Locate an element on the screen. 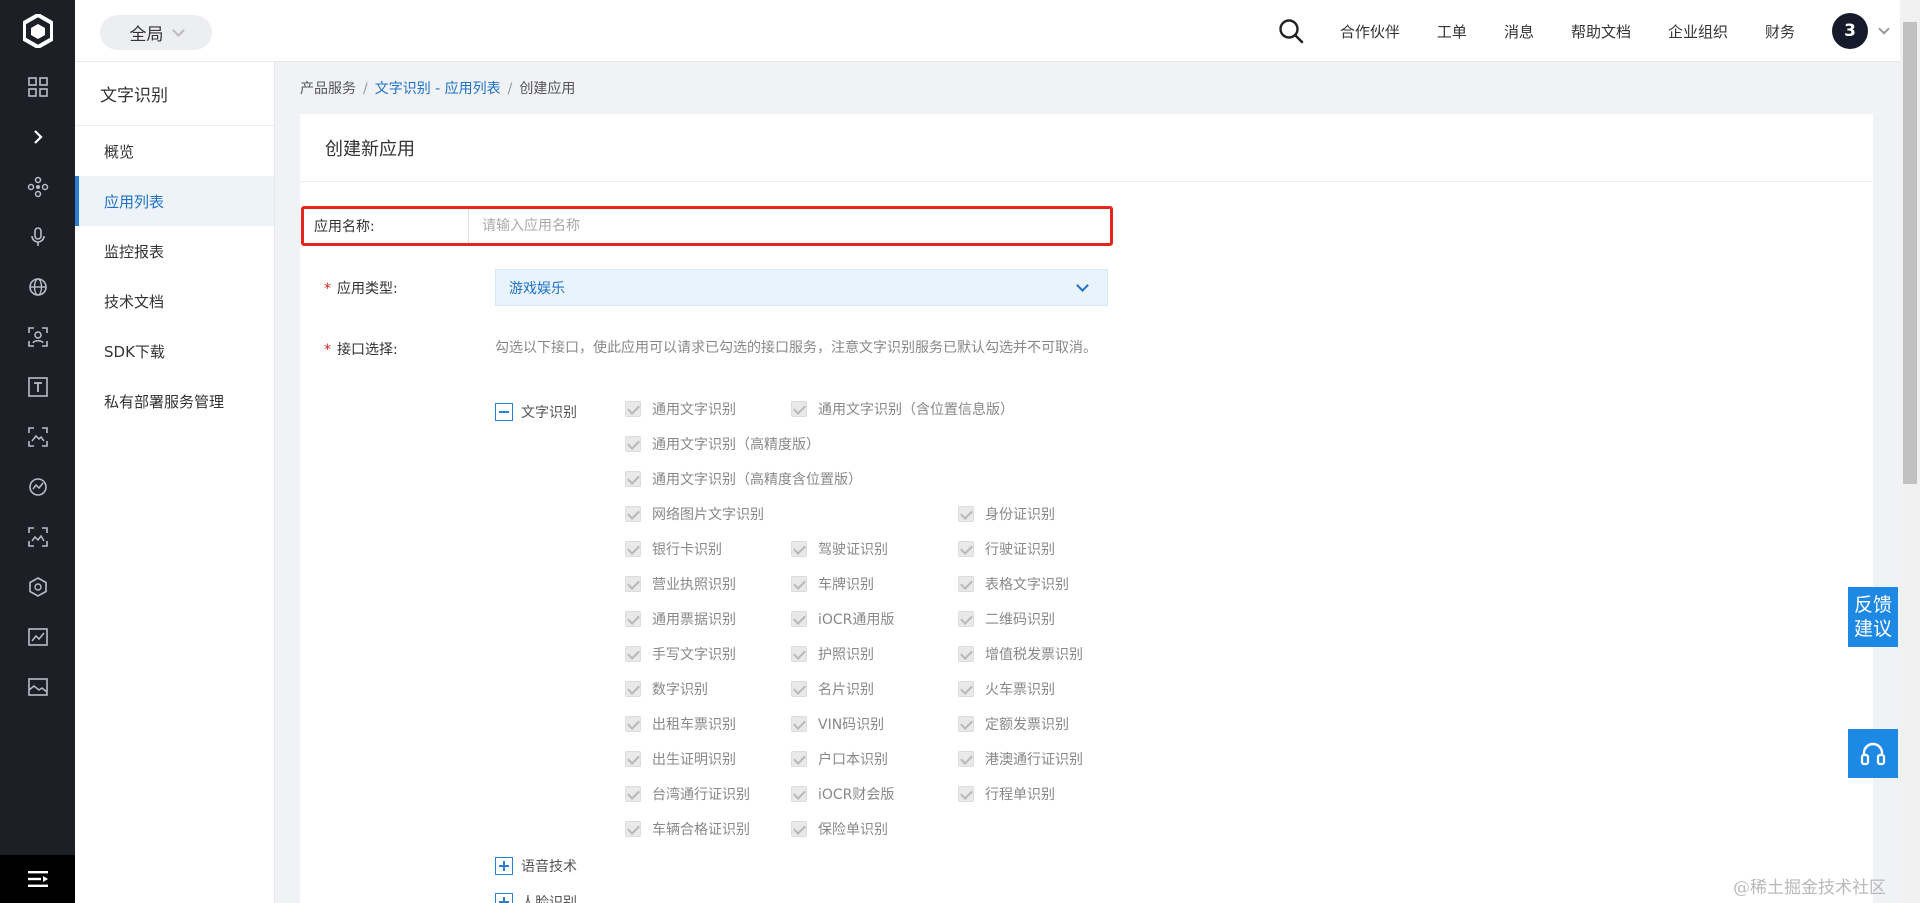  monitor-chart-icon is located at coordinates (37, 637).